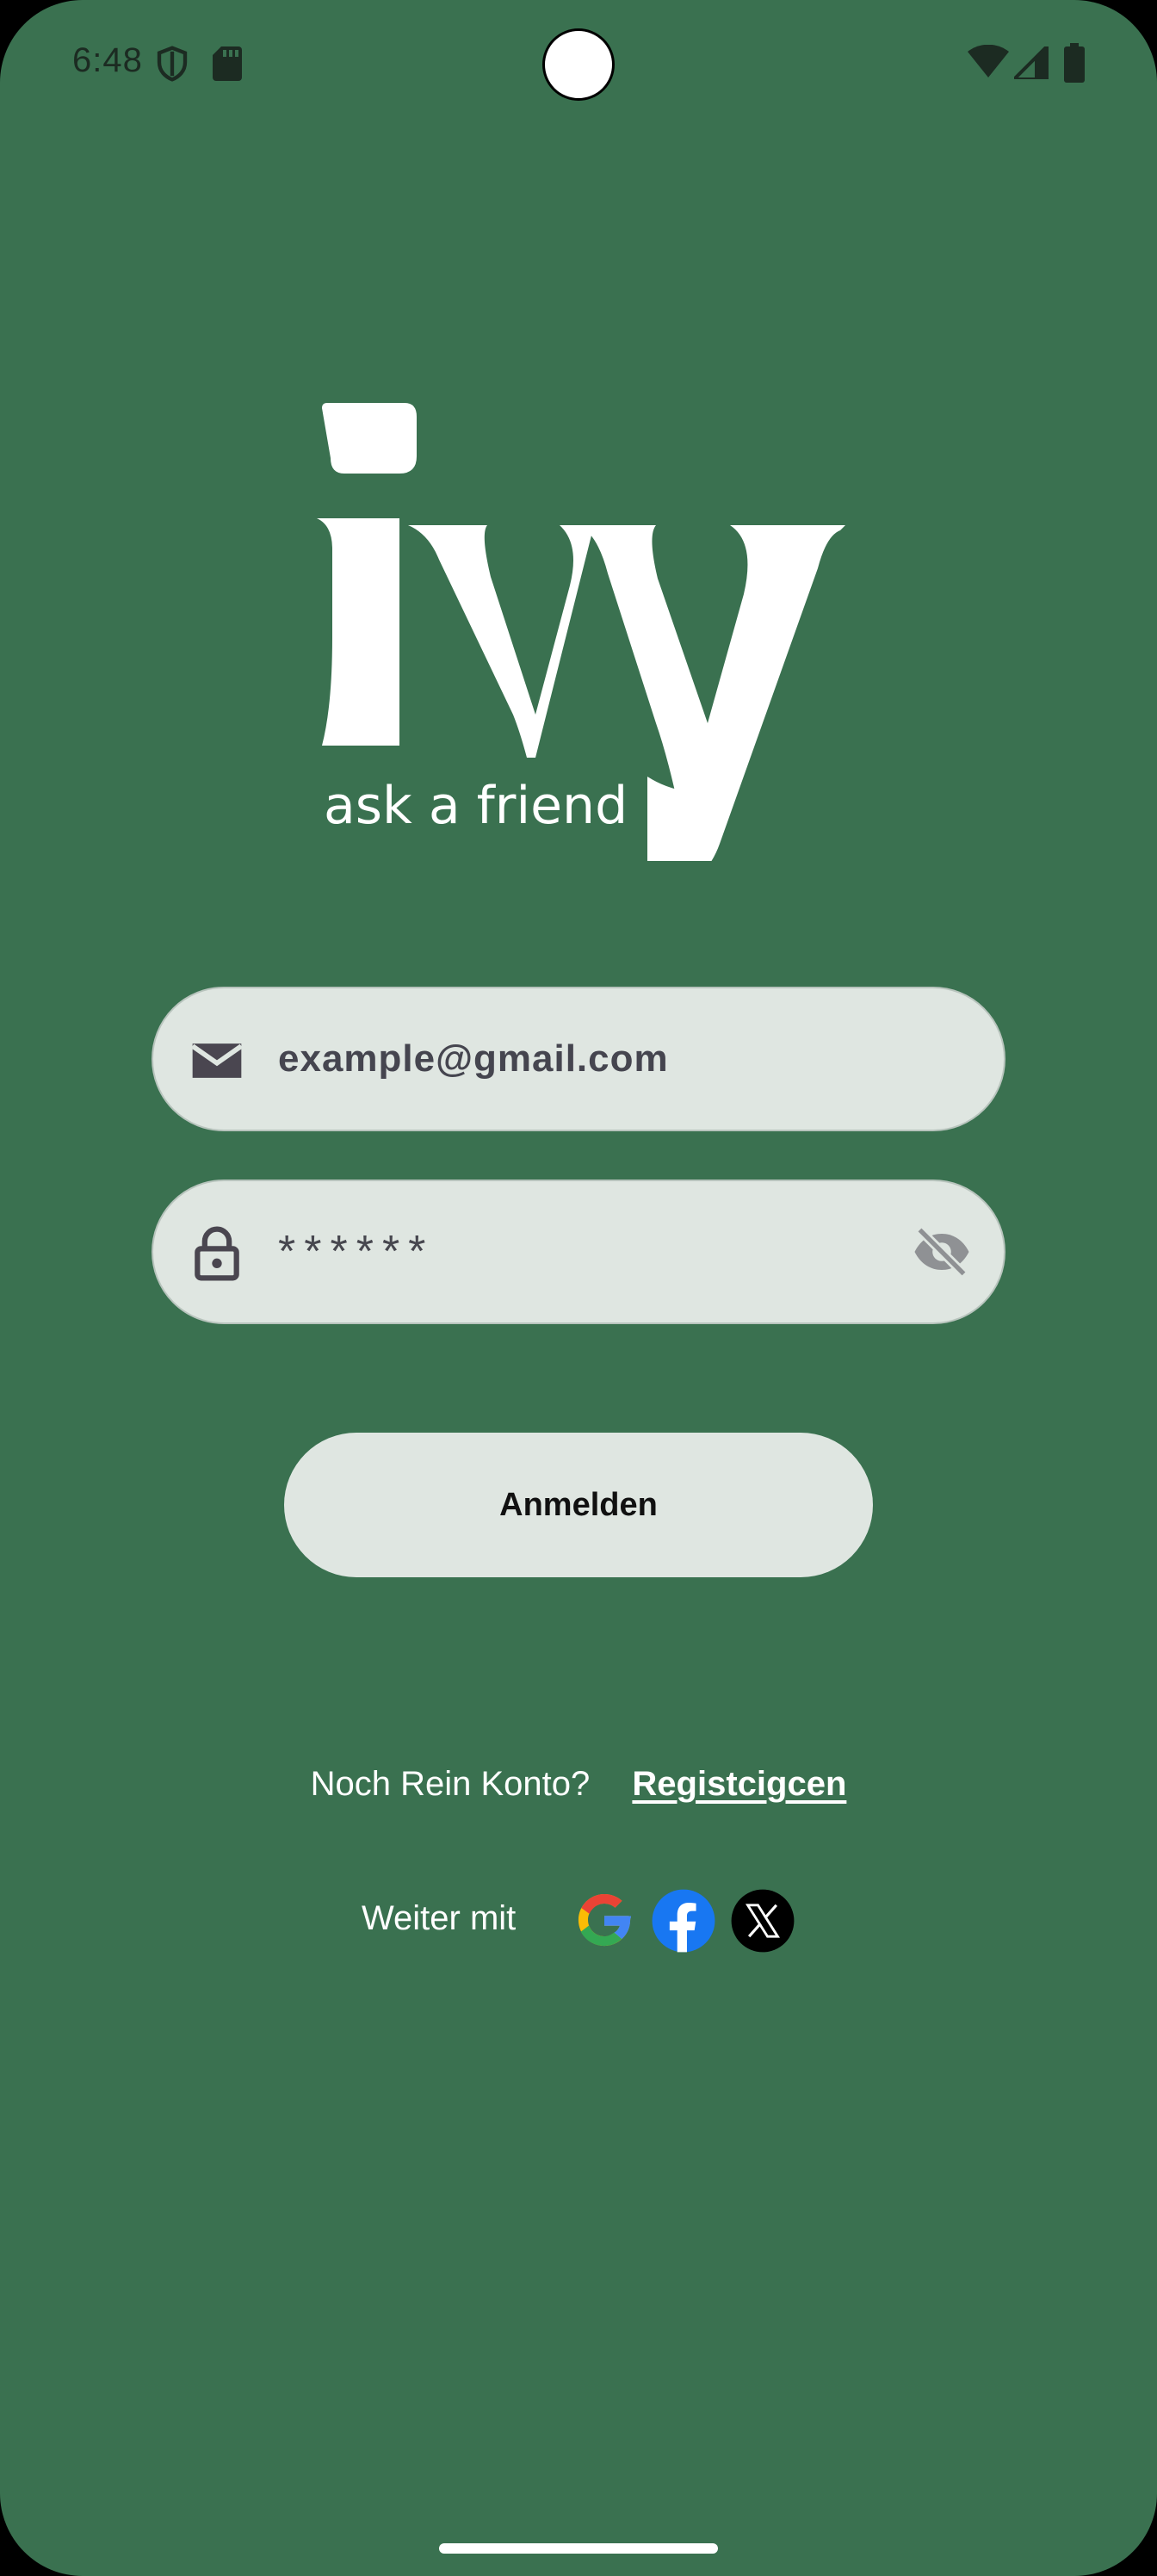 The image size is (1157, 2576). What do you see at coordinates (581, 632) in the screenshot?
I see `ivy-logo: ask a friend` at bounding box center [581, 632].